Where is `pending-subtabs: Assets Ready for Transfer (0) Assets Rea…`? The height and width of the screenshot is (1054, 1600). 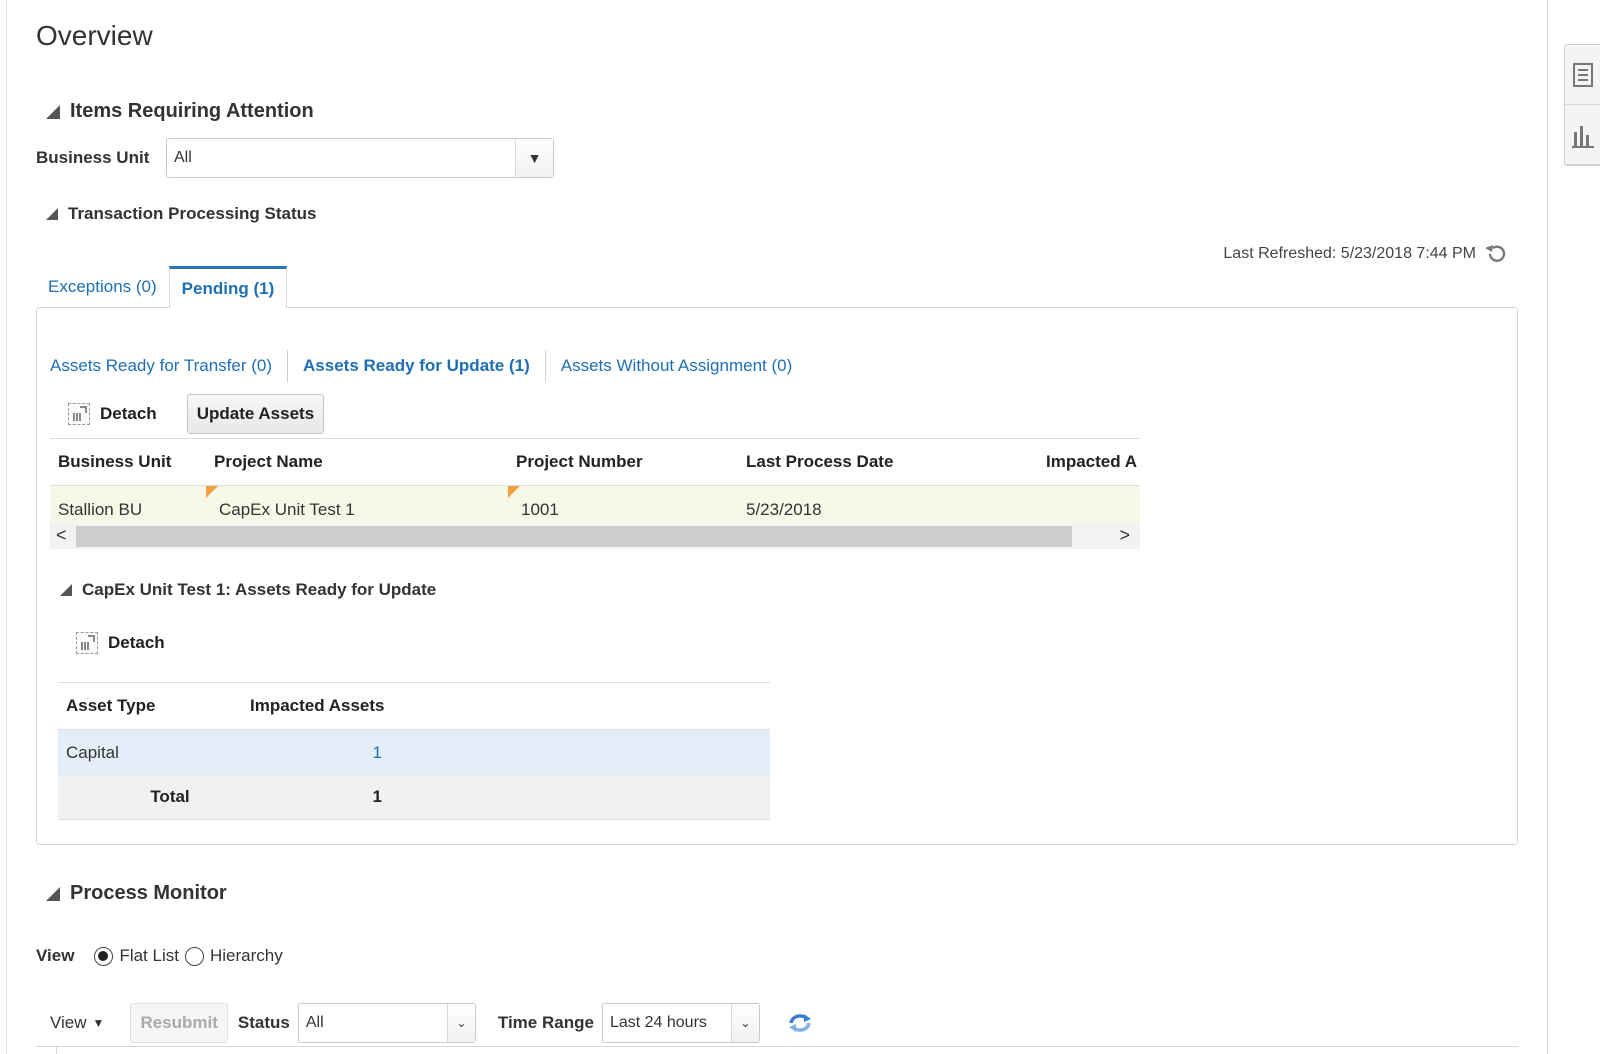 pending-subtabs: Assets Ready for Transfer (0) Assets Rea… is located at coordinates (428, 366).